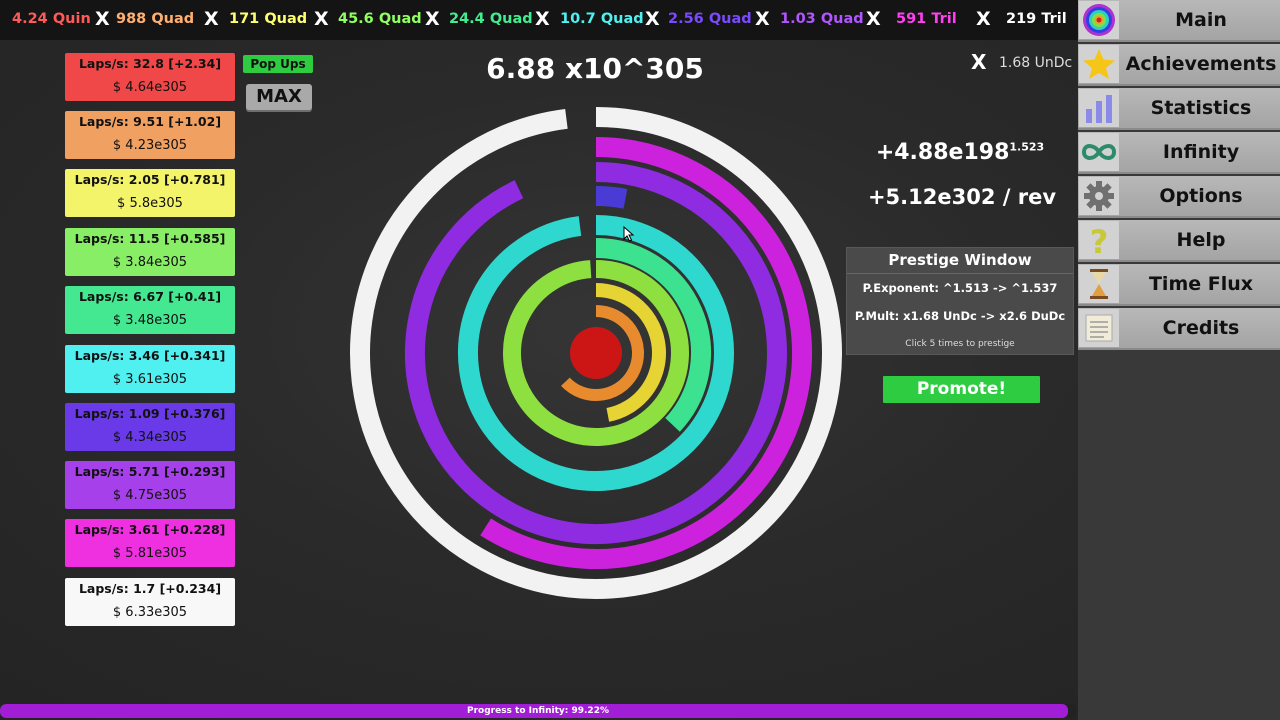  I want to click on infinity-progress-bar: Progress to Infinity: 99.22%, so click(538, 711).